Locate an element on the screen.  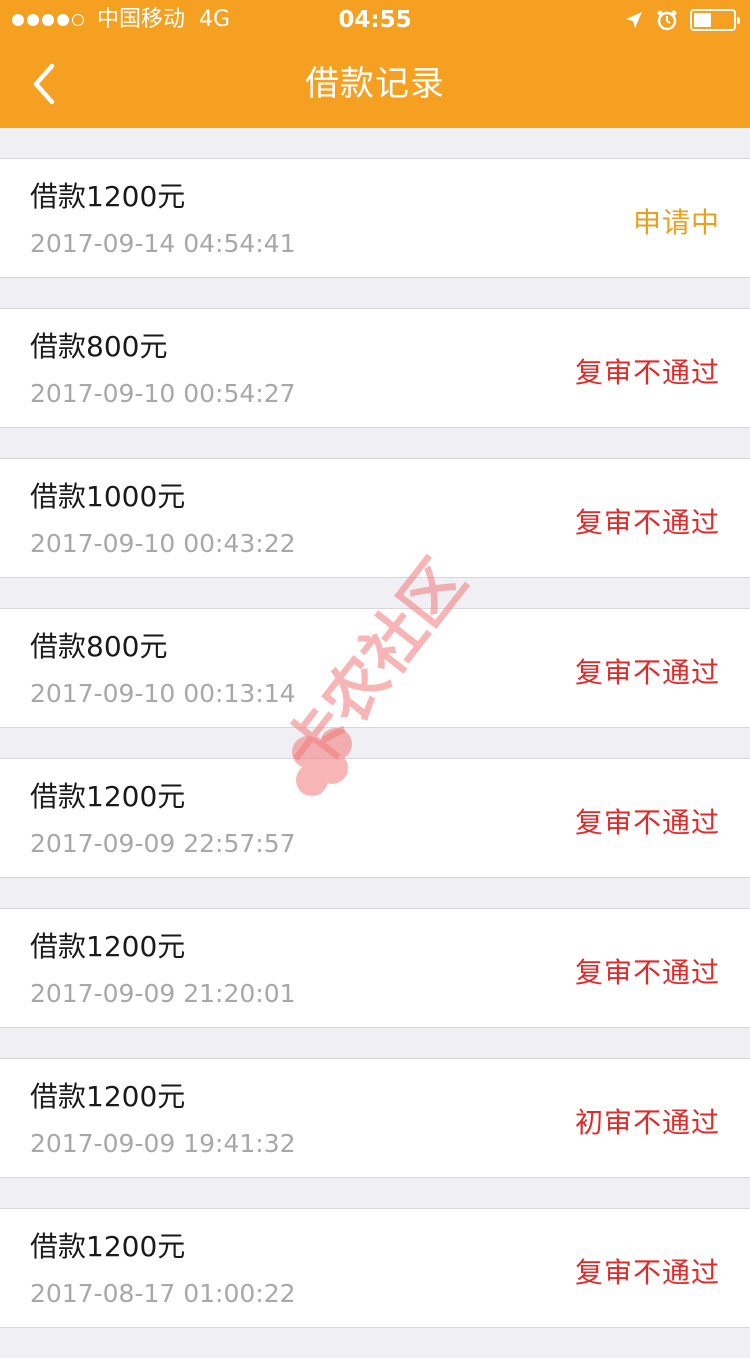
loan-timestamp: 2017-09-09 21:20:01 is located at coordinates (163, 993).